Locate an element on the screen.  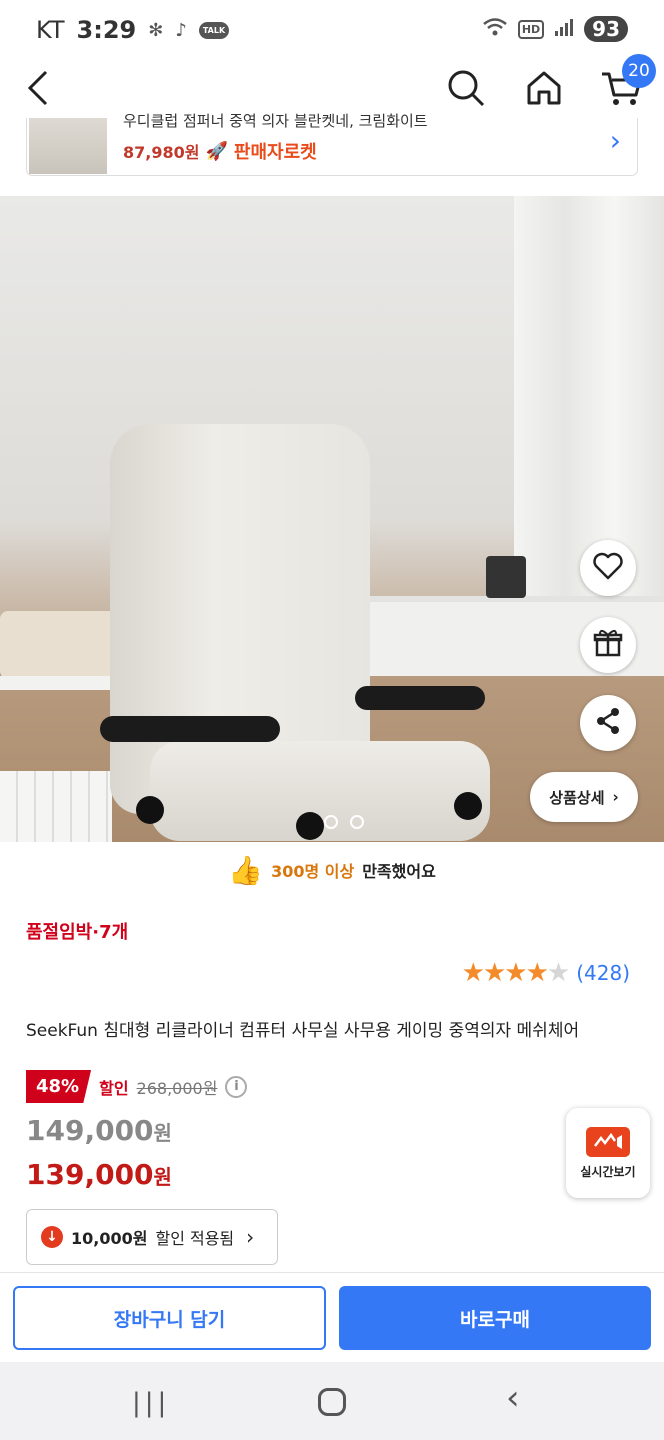
final-price: 139,000원 is located at coordinates (99, 1174).